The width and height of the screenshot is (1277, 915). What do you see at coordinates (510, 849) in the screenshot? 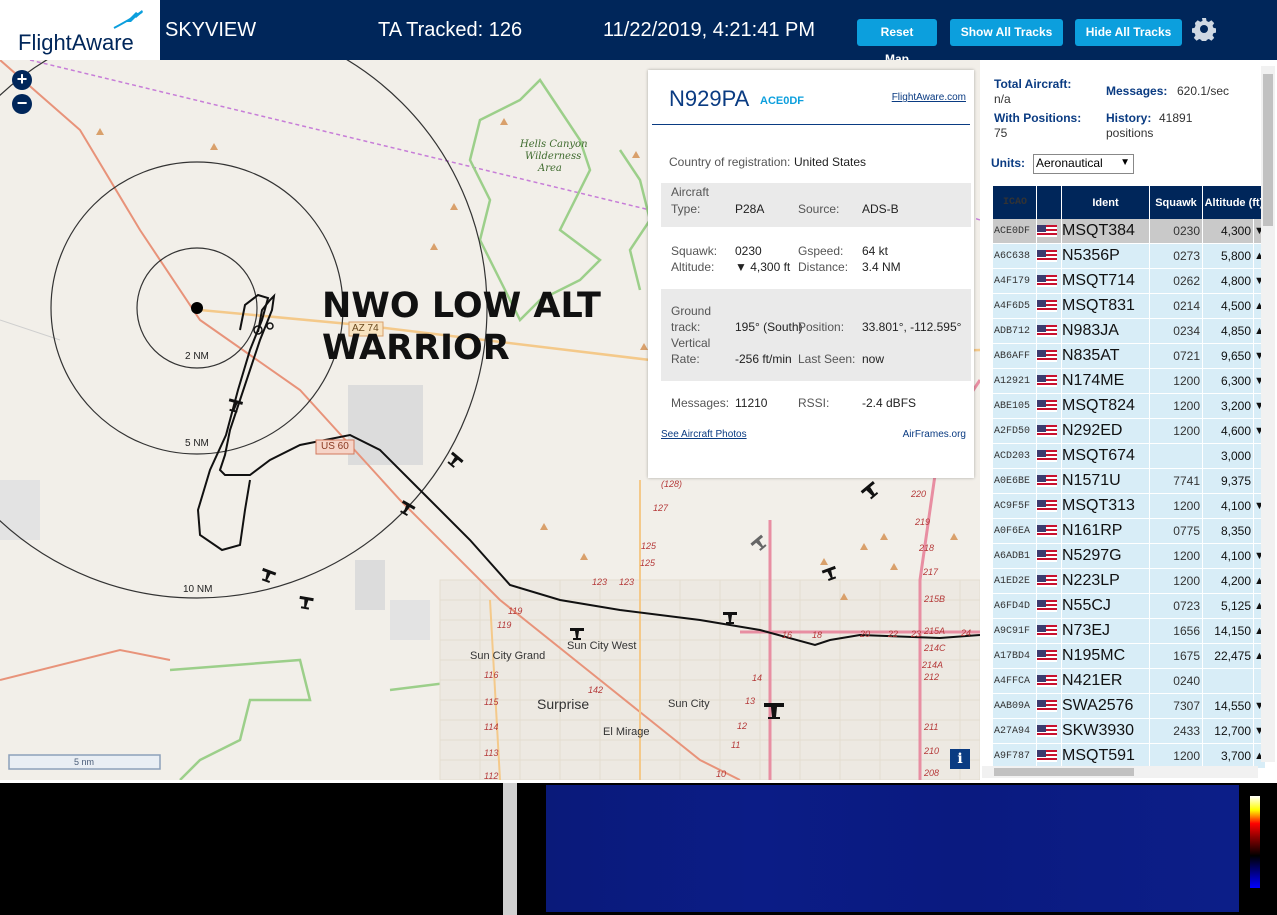
I see `panel-divider` at bounding box center [510, 849].